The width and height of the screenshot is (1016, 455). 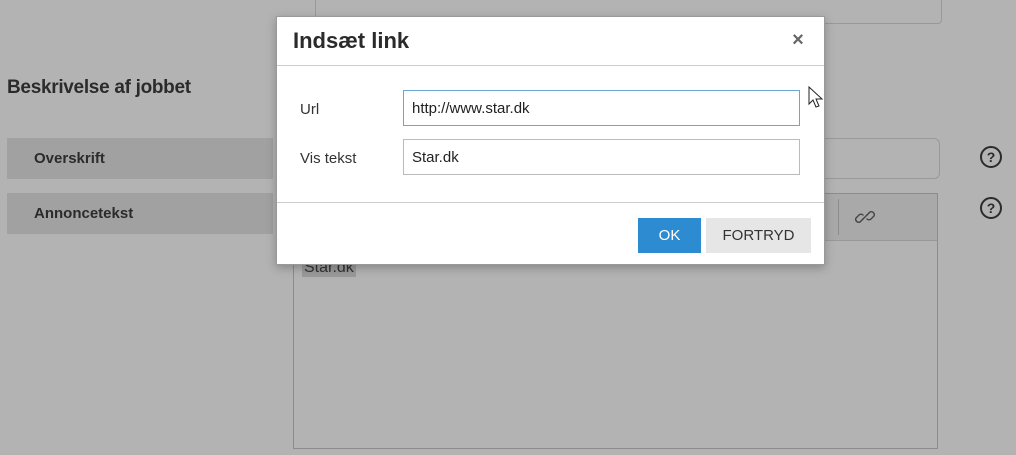 What do you see at coordinates (798, 40) in the screenshot?
I see `close-icon: ×` at bounding box center [798, 40].